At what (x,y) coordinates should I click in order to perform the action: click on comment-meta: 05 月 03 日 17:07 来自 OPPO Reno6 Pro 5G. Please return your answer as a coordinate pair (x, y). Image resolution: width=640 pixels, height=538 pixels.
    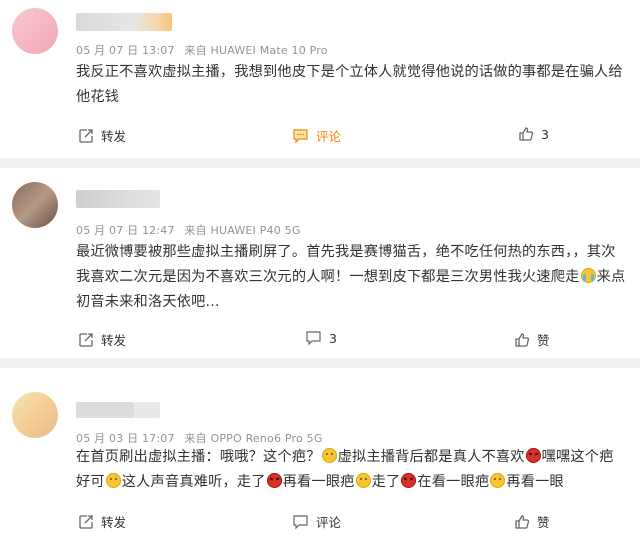
    Looking at the image, I should click on (202, 438).